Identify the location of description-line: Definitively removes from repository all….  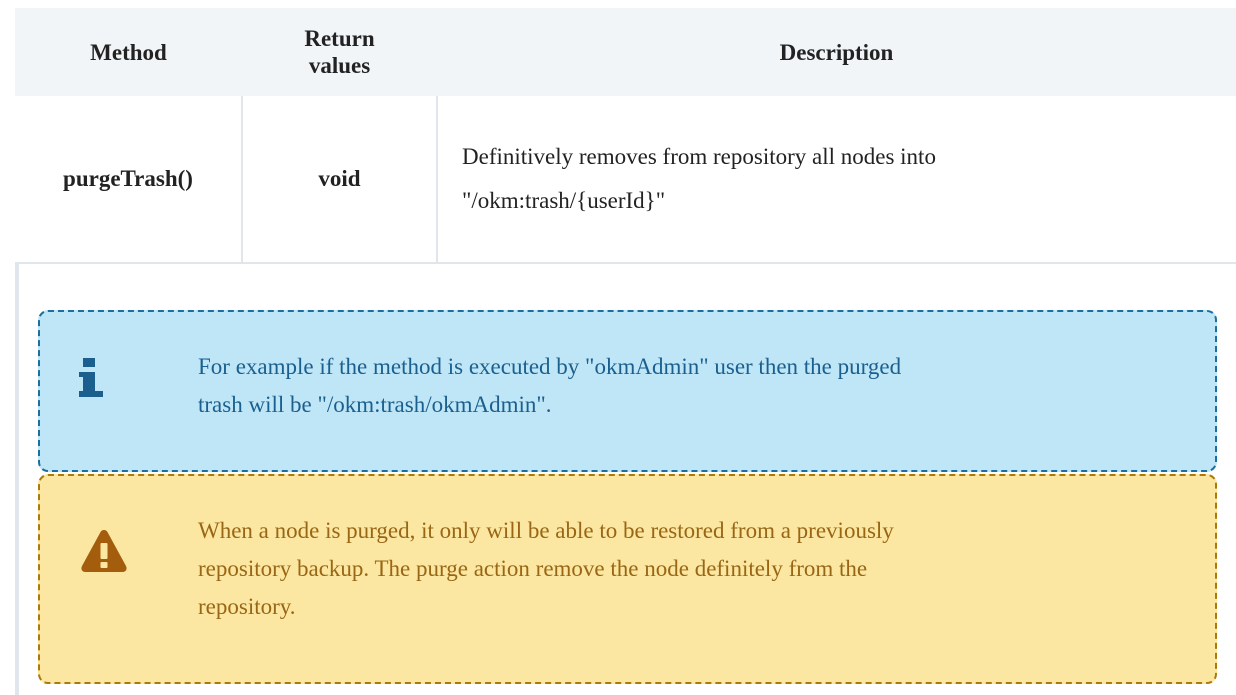
(699, 156).